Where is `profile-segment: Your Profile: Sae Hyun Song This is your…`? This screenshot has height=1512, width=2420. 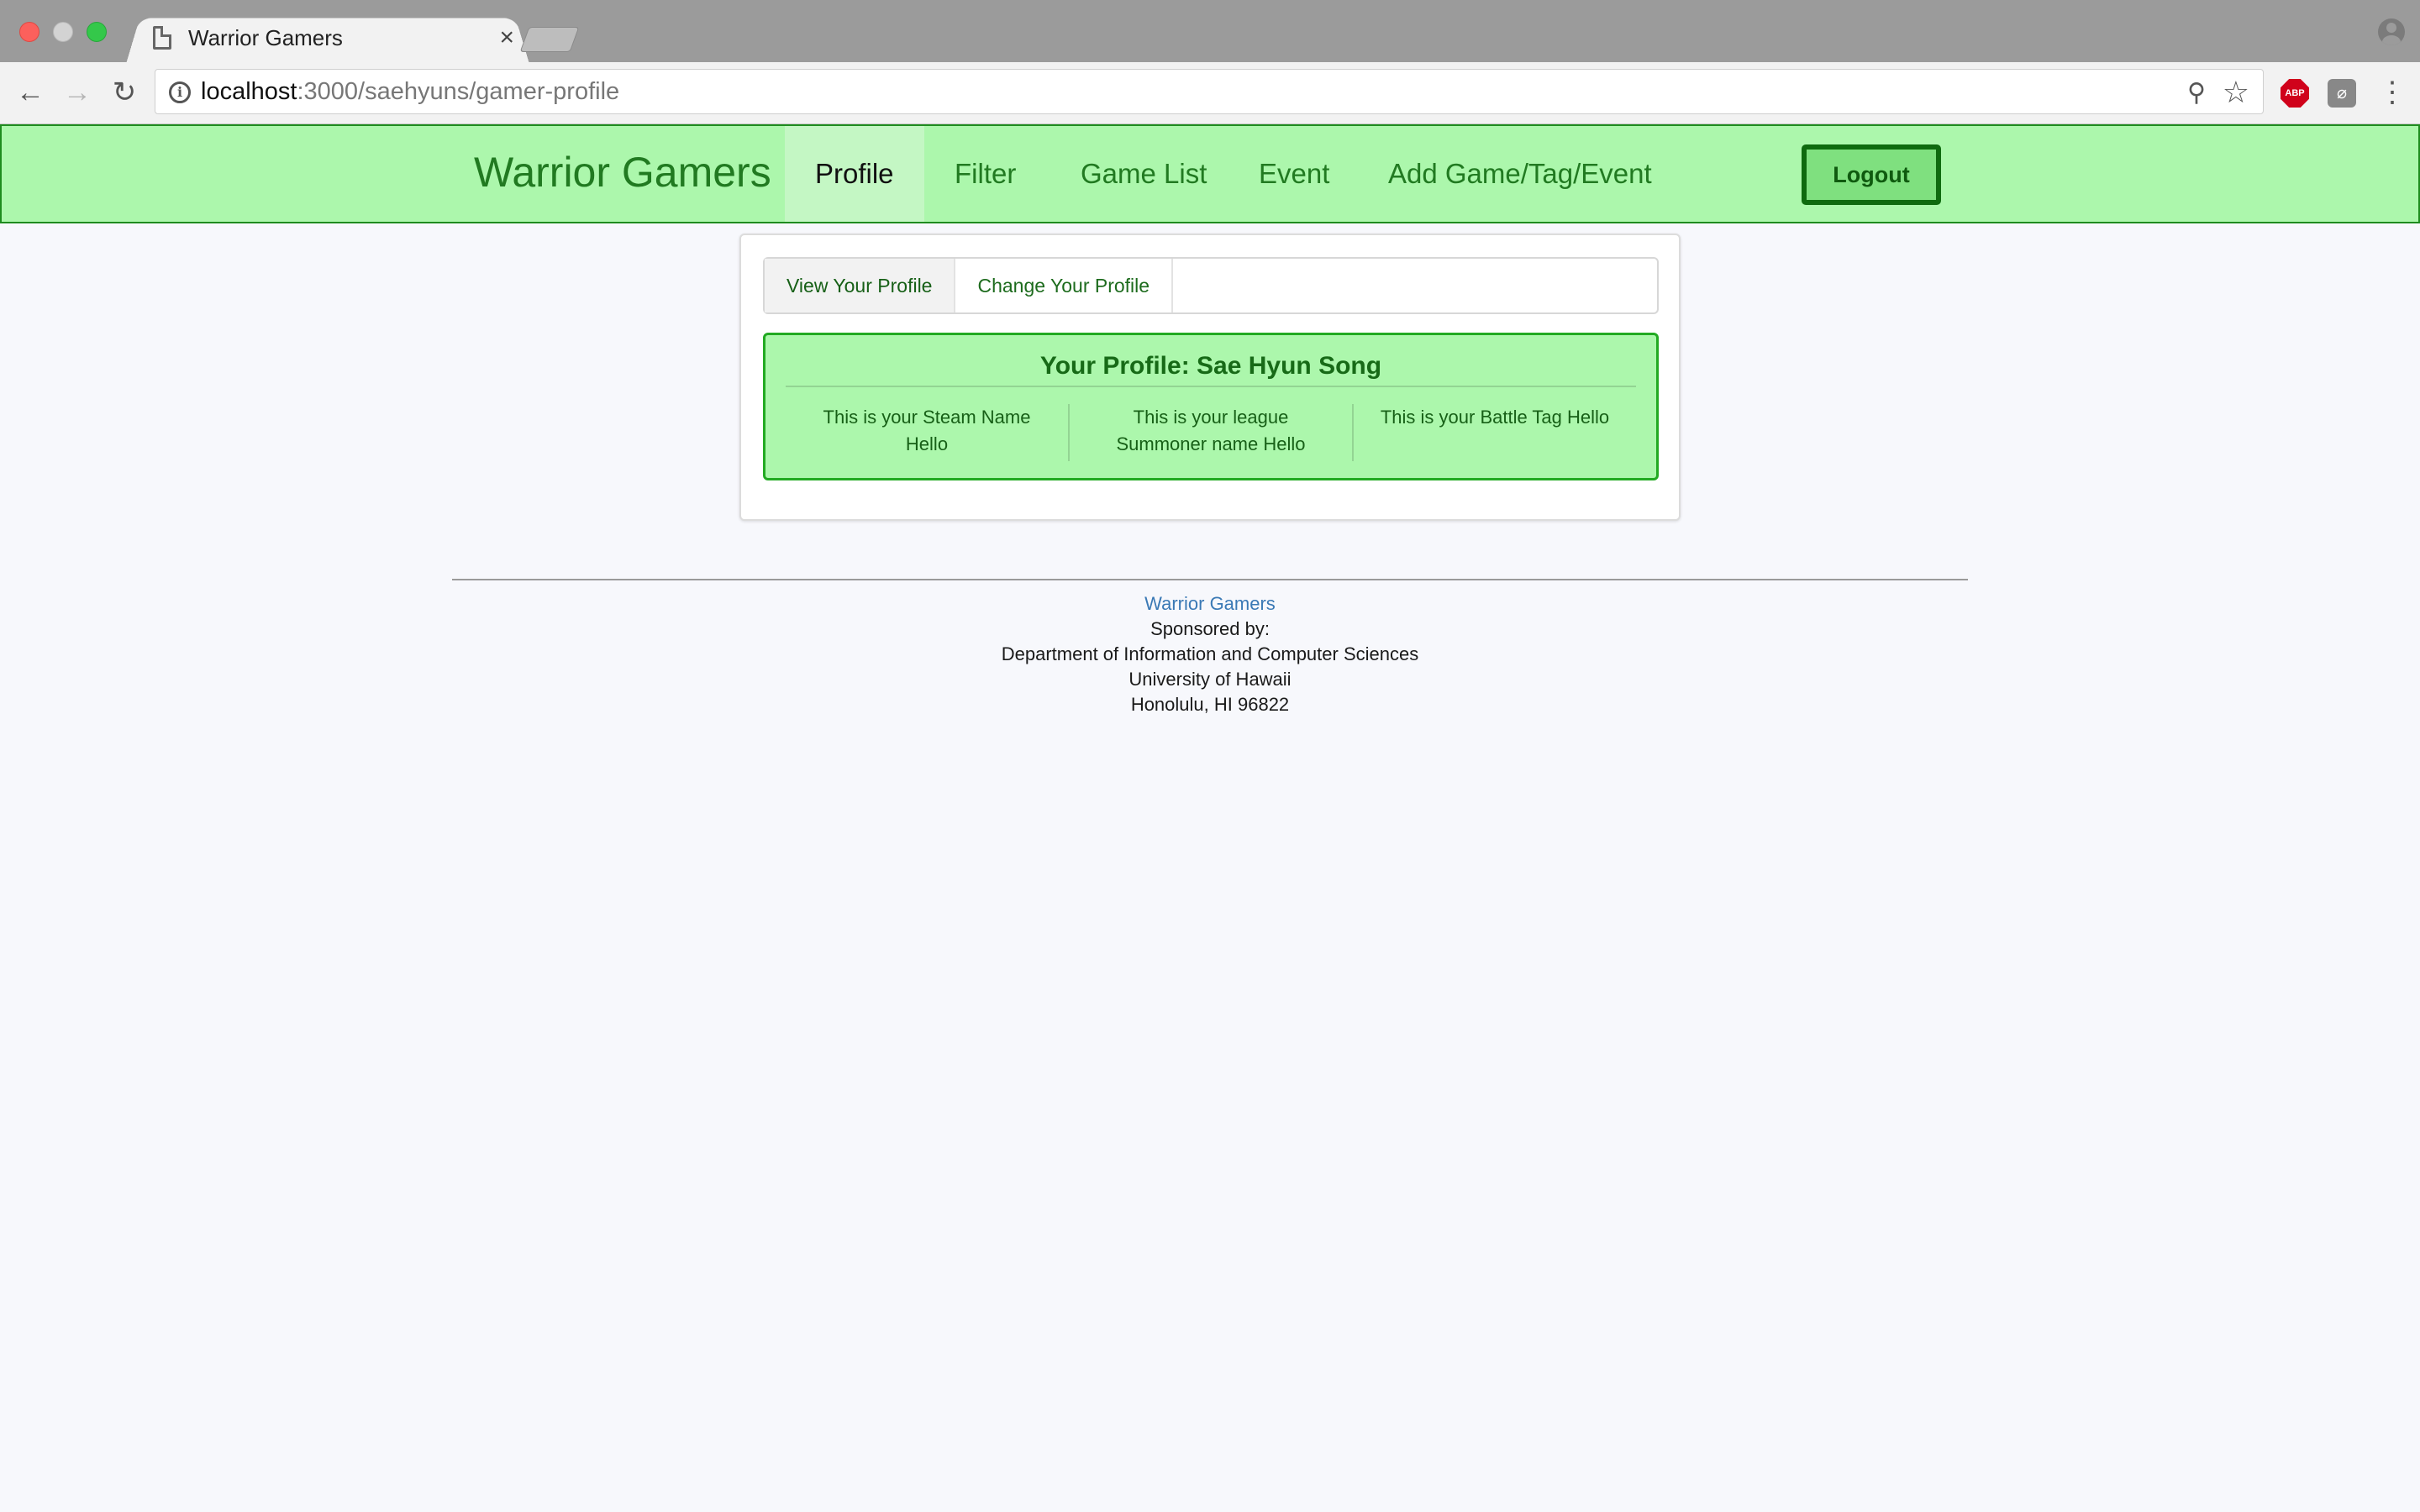 profile-segment: Your Profile: Sae Hyun Song This is your… is located at coordinates (1211, 406).